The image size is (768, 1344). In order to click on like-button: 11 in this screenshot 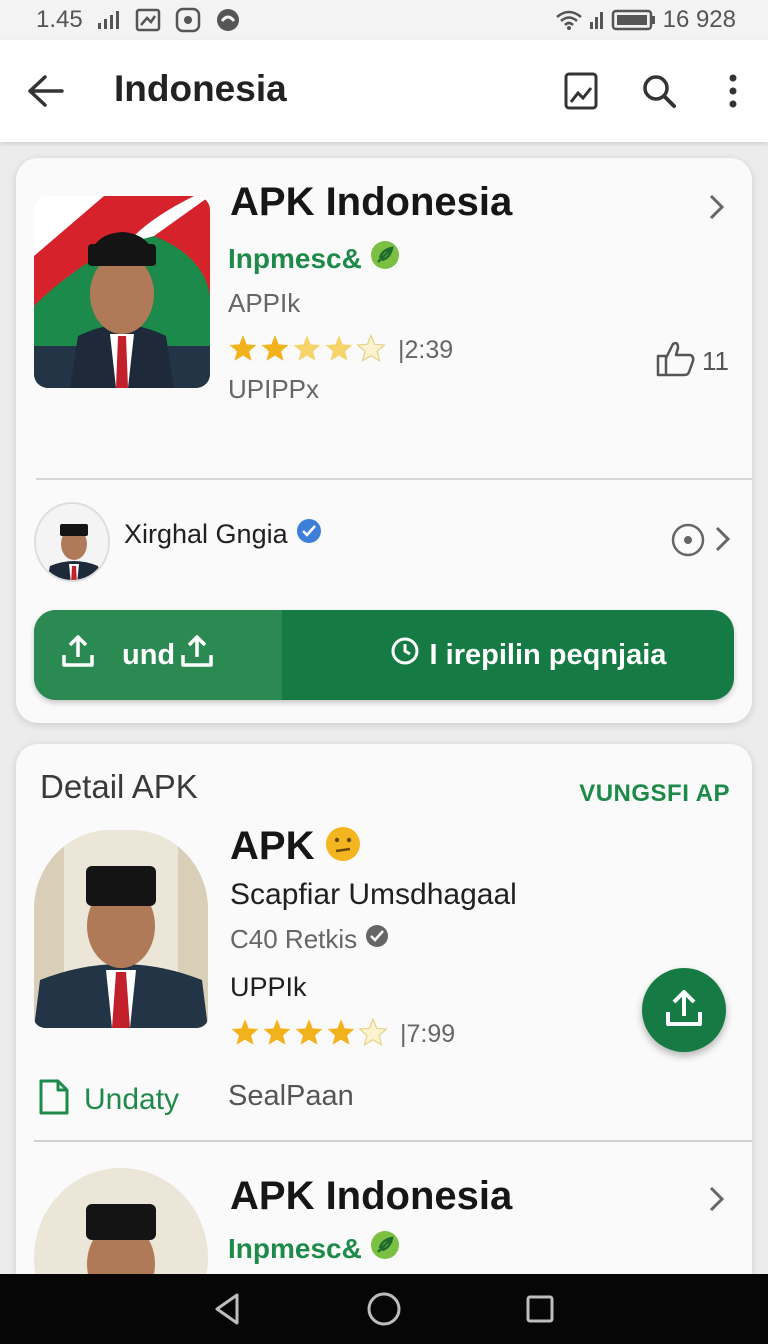, I will do `click(691, 361)`.